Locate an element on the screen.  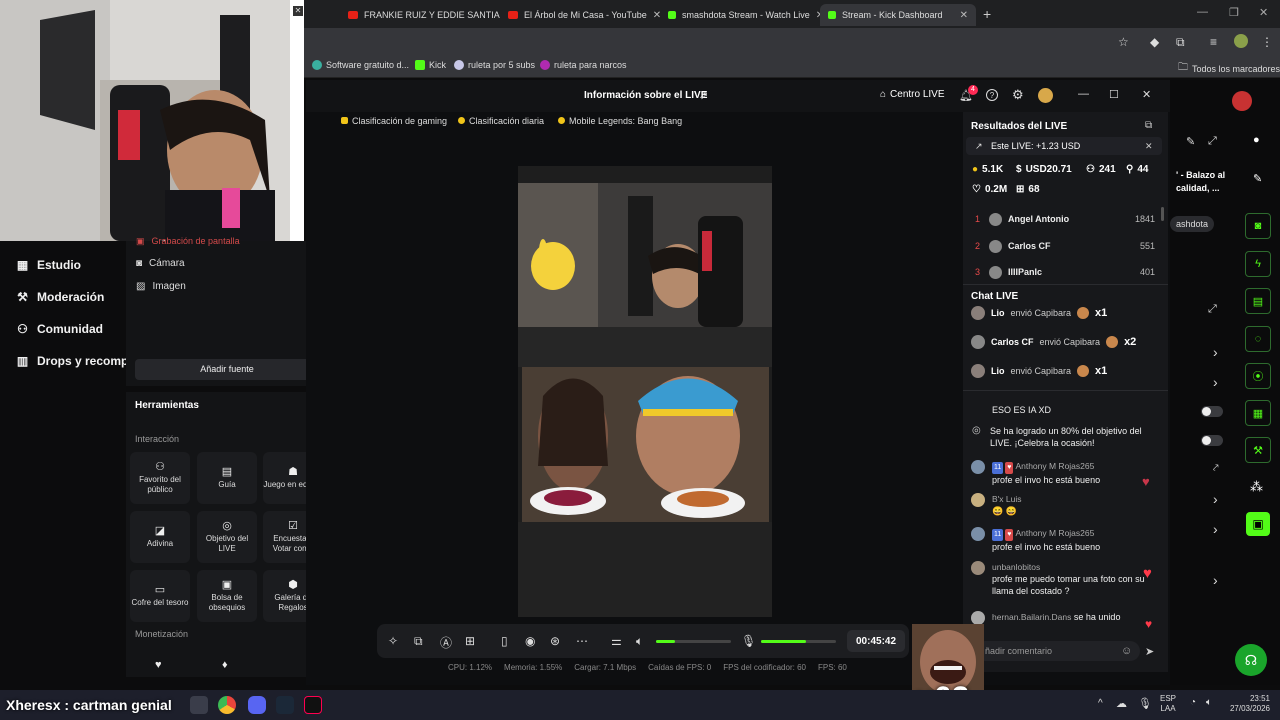
source-camera: ◙ Cámara is located at coordinates (160, 263).